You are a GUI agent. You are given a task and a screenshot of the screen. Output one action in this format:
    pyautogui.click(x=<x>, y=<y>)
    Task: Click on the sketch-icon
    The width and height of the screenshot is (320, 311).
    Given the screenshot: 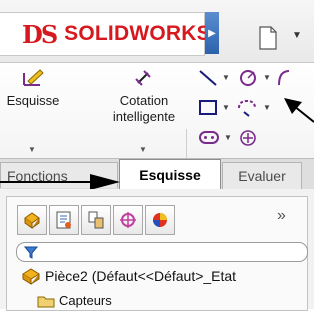 What is the action you would take?
    pyautogui.click(x=33, y=77)
    